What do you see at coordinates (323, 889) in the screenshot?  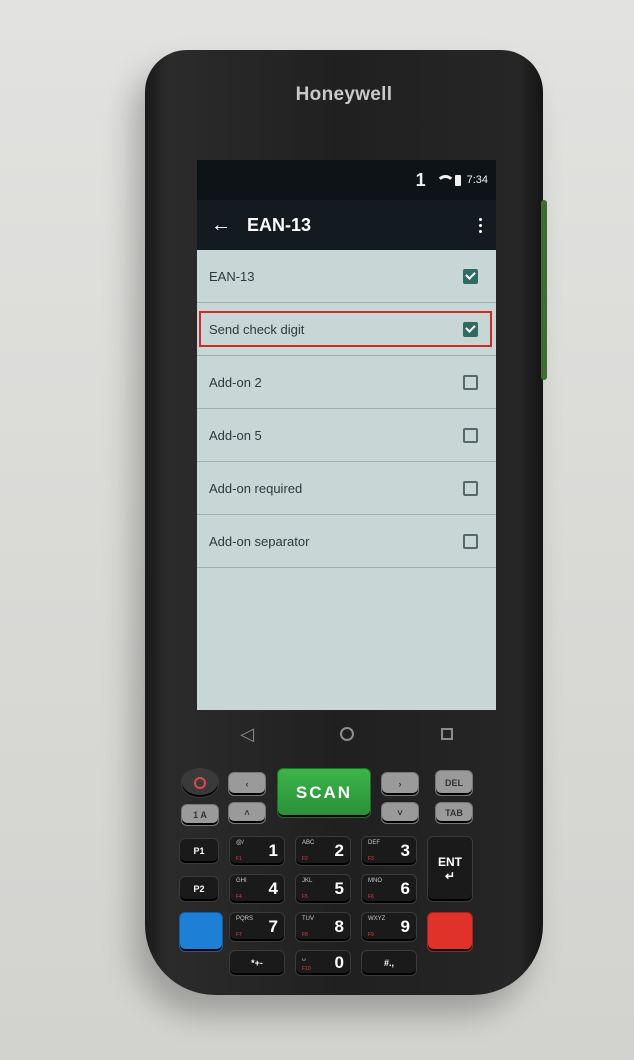 I see `key-5: JKL F5 5` at bounding box center [323, 889].